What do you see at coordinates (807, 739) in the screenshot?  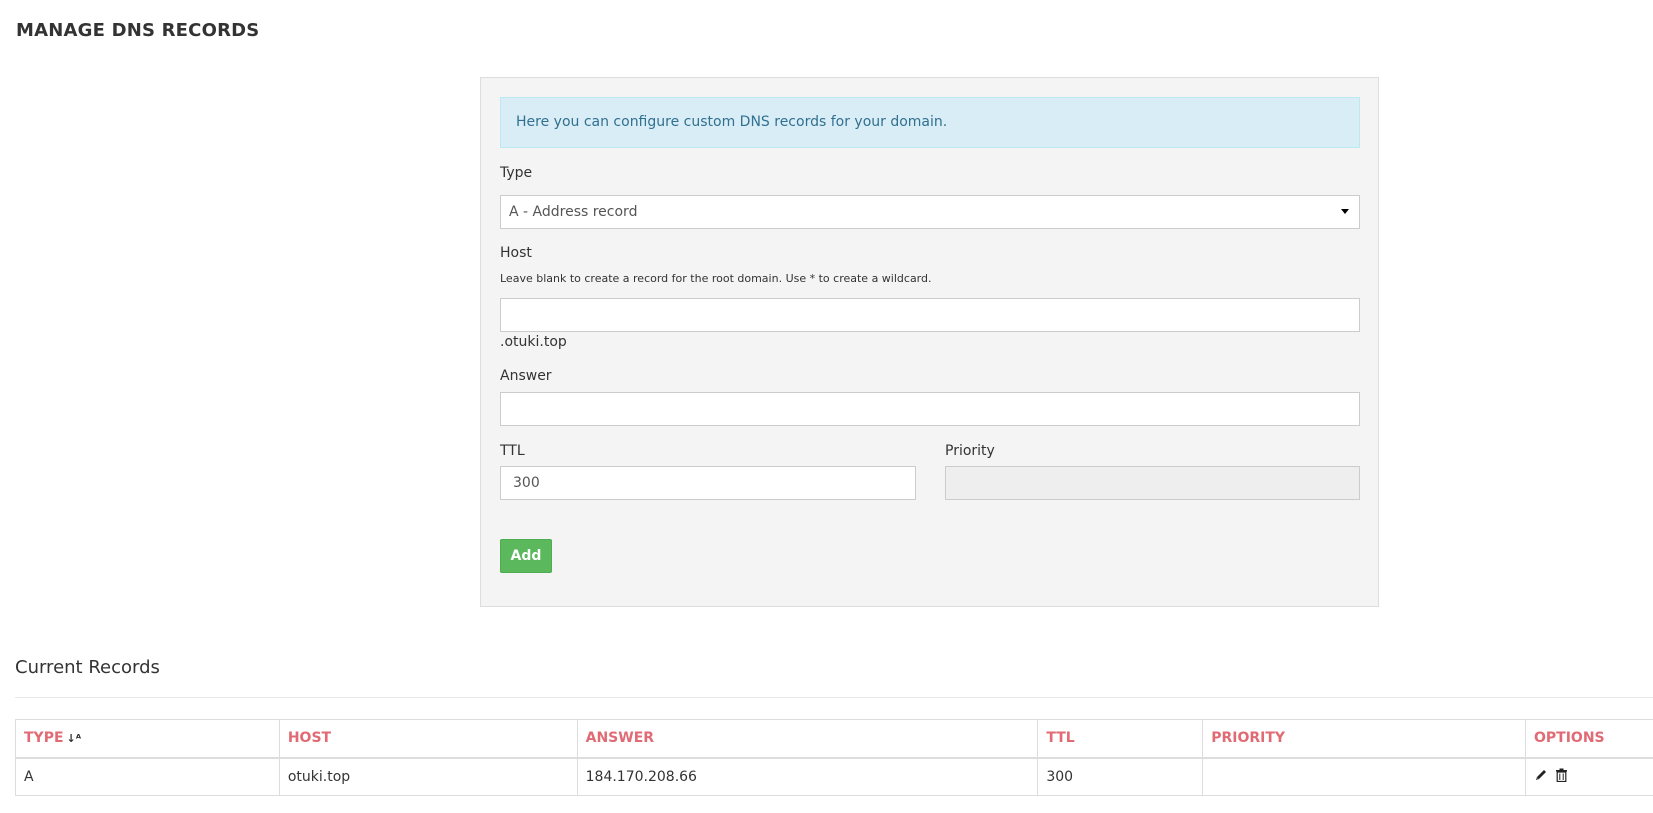 I see `column-header-answer: ANSWER` at bounding box center [807, 739].